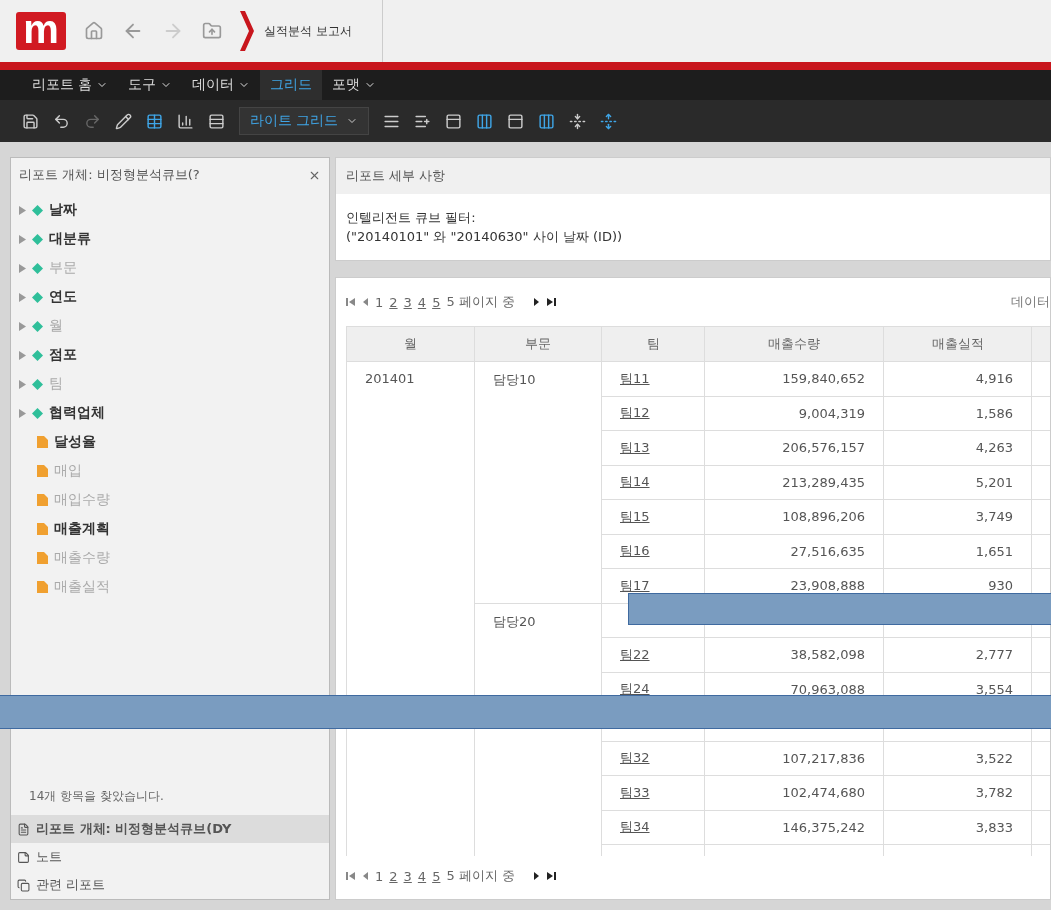 This screenshot has width=1051, height=910. Describe the element at coordinates (827, 586) in the screenshot. I see `table-cell: 23,908,888` at that location.